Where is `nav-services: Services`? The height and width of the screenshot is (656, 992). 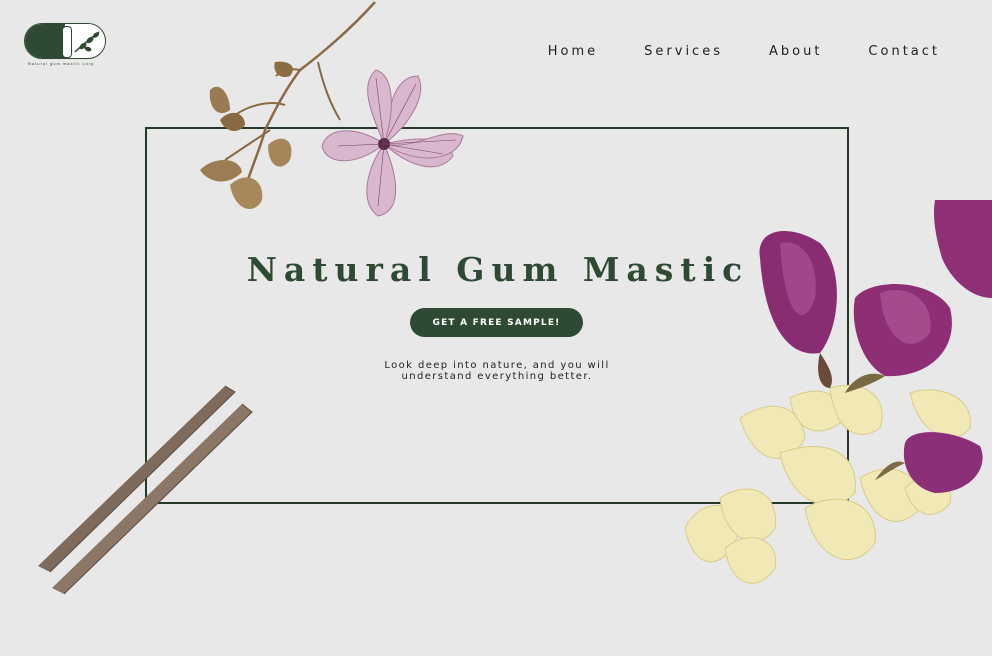 nav-services: Services is located at coordinates (683, 51).